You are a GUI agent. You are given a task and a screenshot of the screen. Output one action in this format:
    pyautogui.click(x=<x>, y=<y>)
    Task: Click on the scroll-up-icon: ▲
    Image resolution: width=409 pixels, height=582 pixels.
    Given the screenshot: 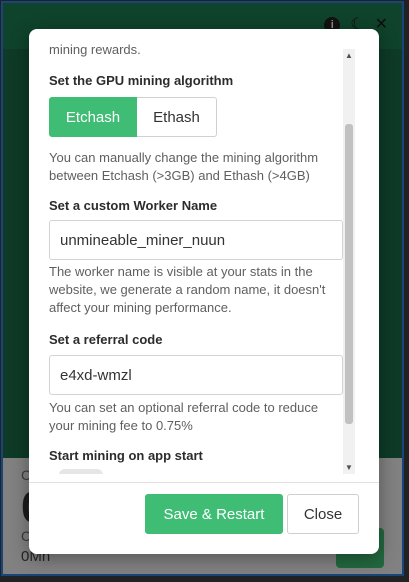 What is the action you would take?
    pyautogui.click(x=349, y=55)
    